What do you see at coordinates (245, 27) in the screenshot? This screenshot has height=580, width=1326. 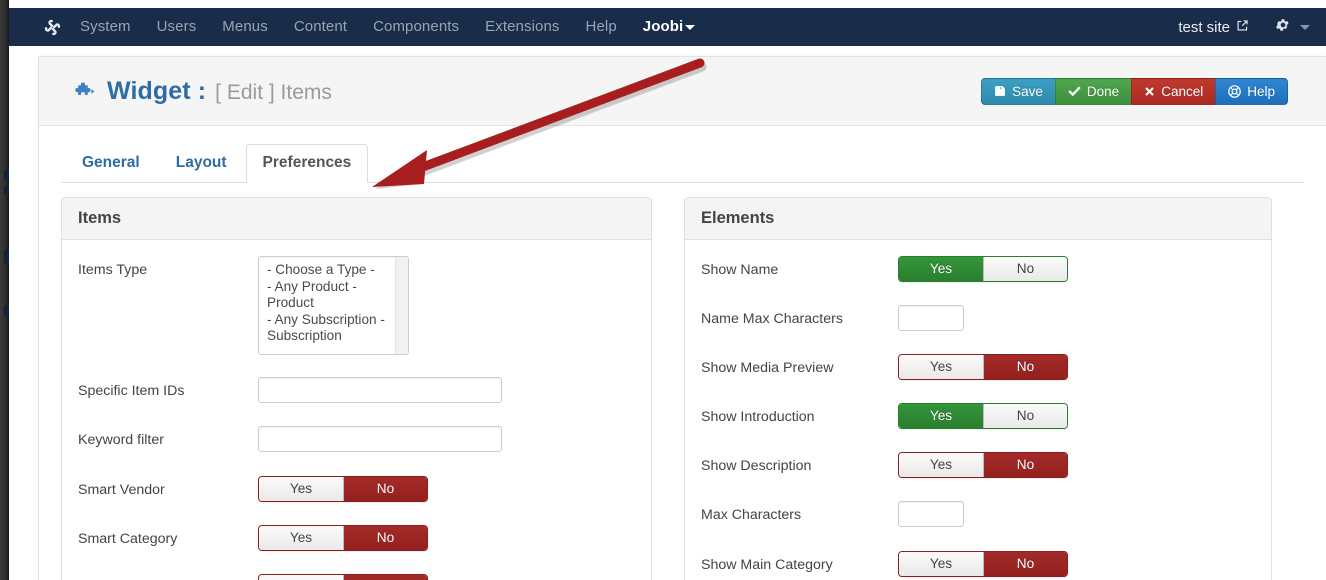 I see `nav-item-menus: Menus` at bounding box center [245, 27].